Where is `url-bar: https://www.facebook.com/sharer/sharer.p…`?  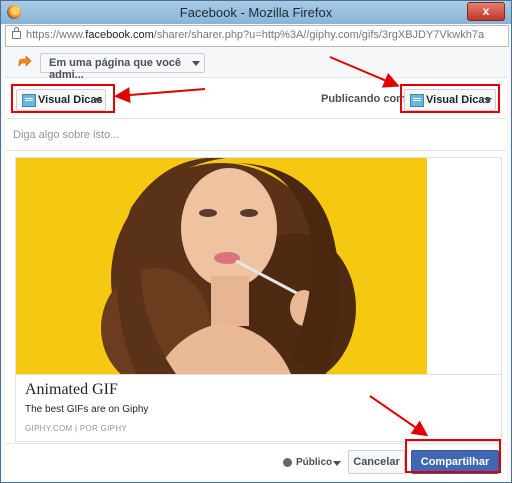 url-bar: https://www.facebook.com/sharer/sharer.p… is located at coordinates (257, 36).